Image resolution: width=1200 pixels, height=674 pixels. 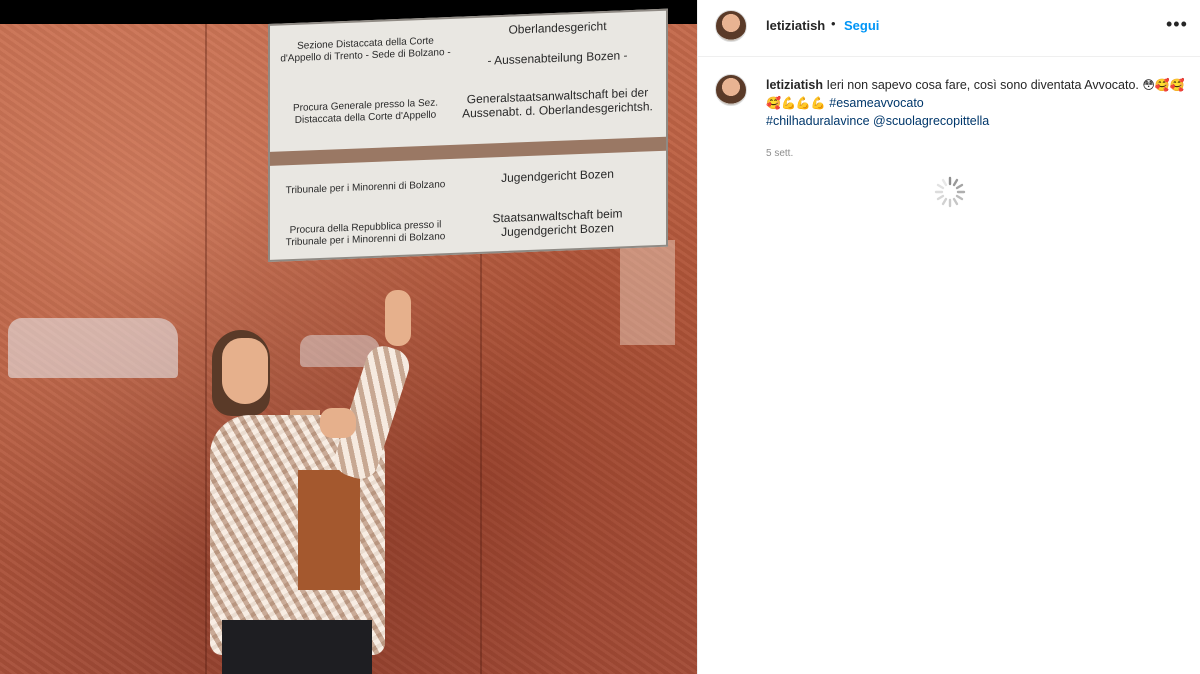 What do you see at coordinates (365, 188) in the screenshot?
I see `sign-text-it: Tribunale per i Minorenni di Bolzano` at bounding box center [365, 188].